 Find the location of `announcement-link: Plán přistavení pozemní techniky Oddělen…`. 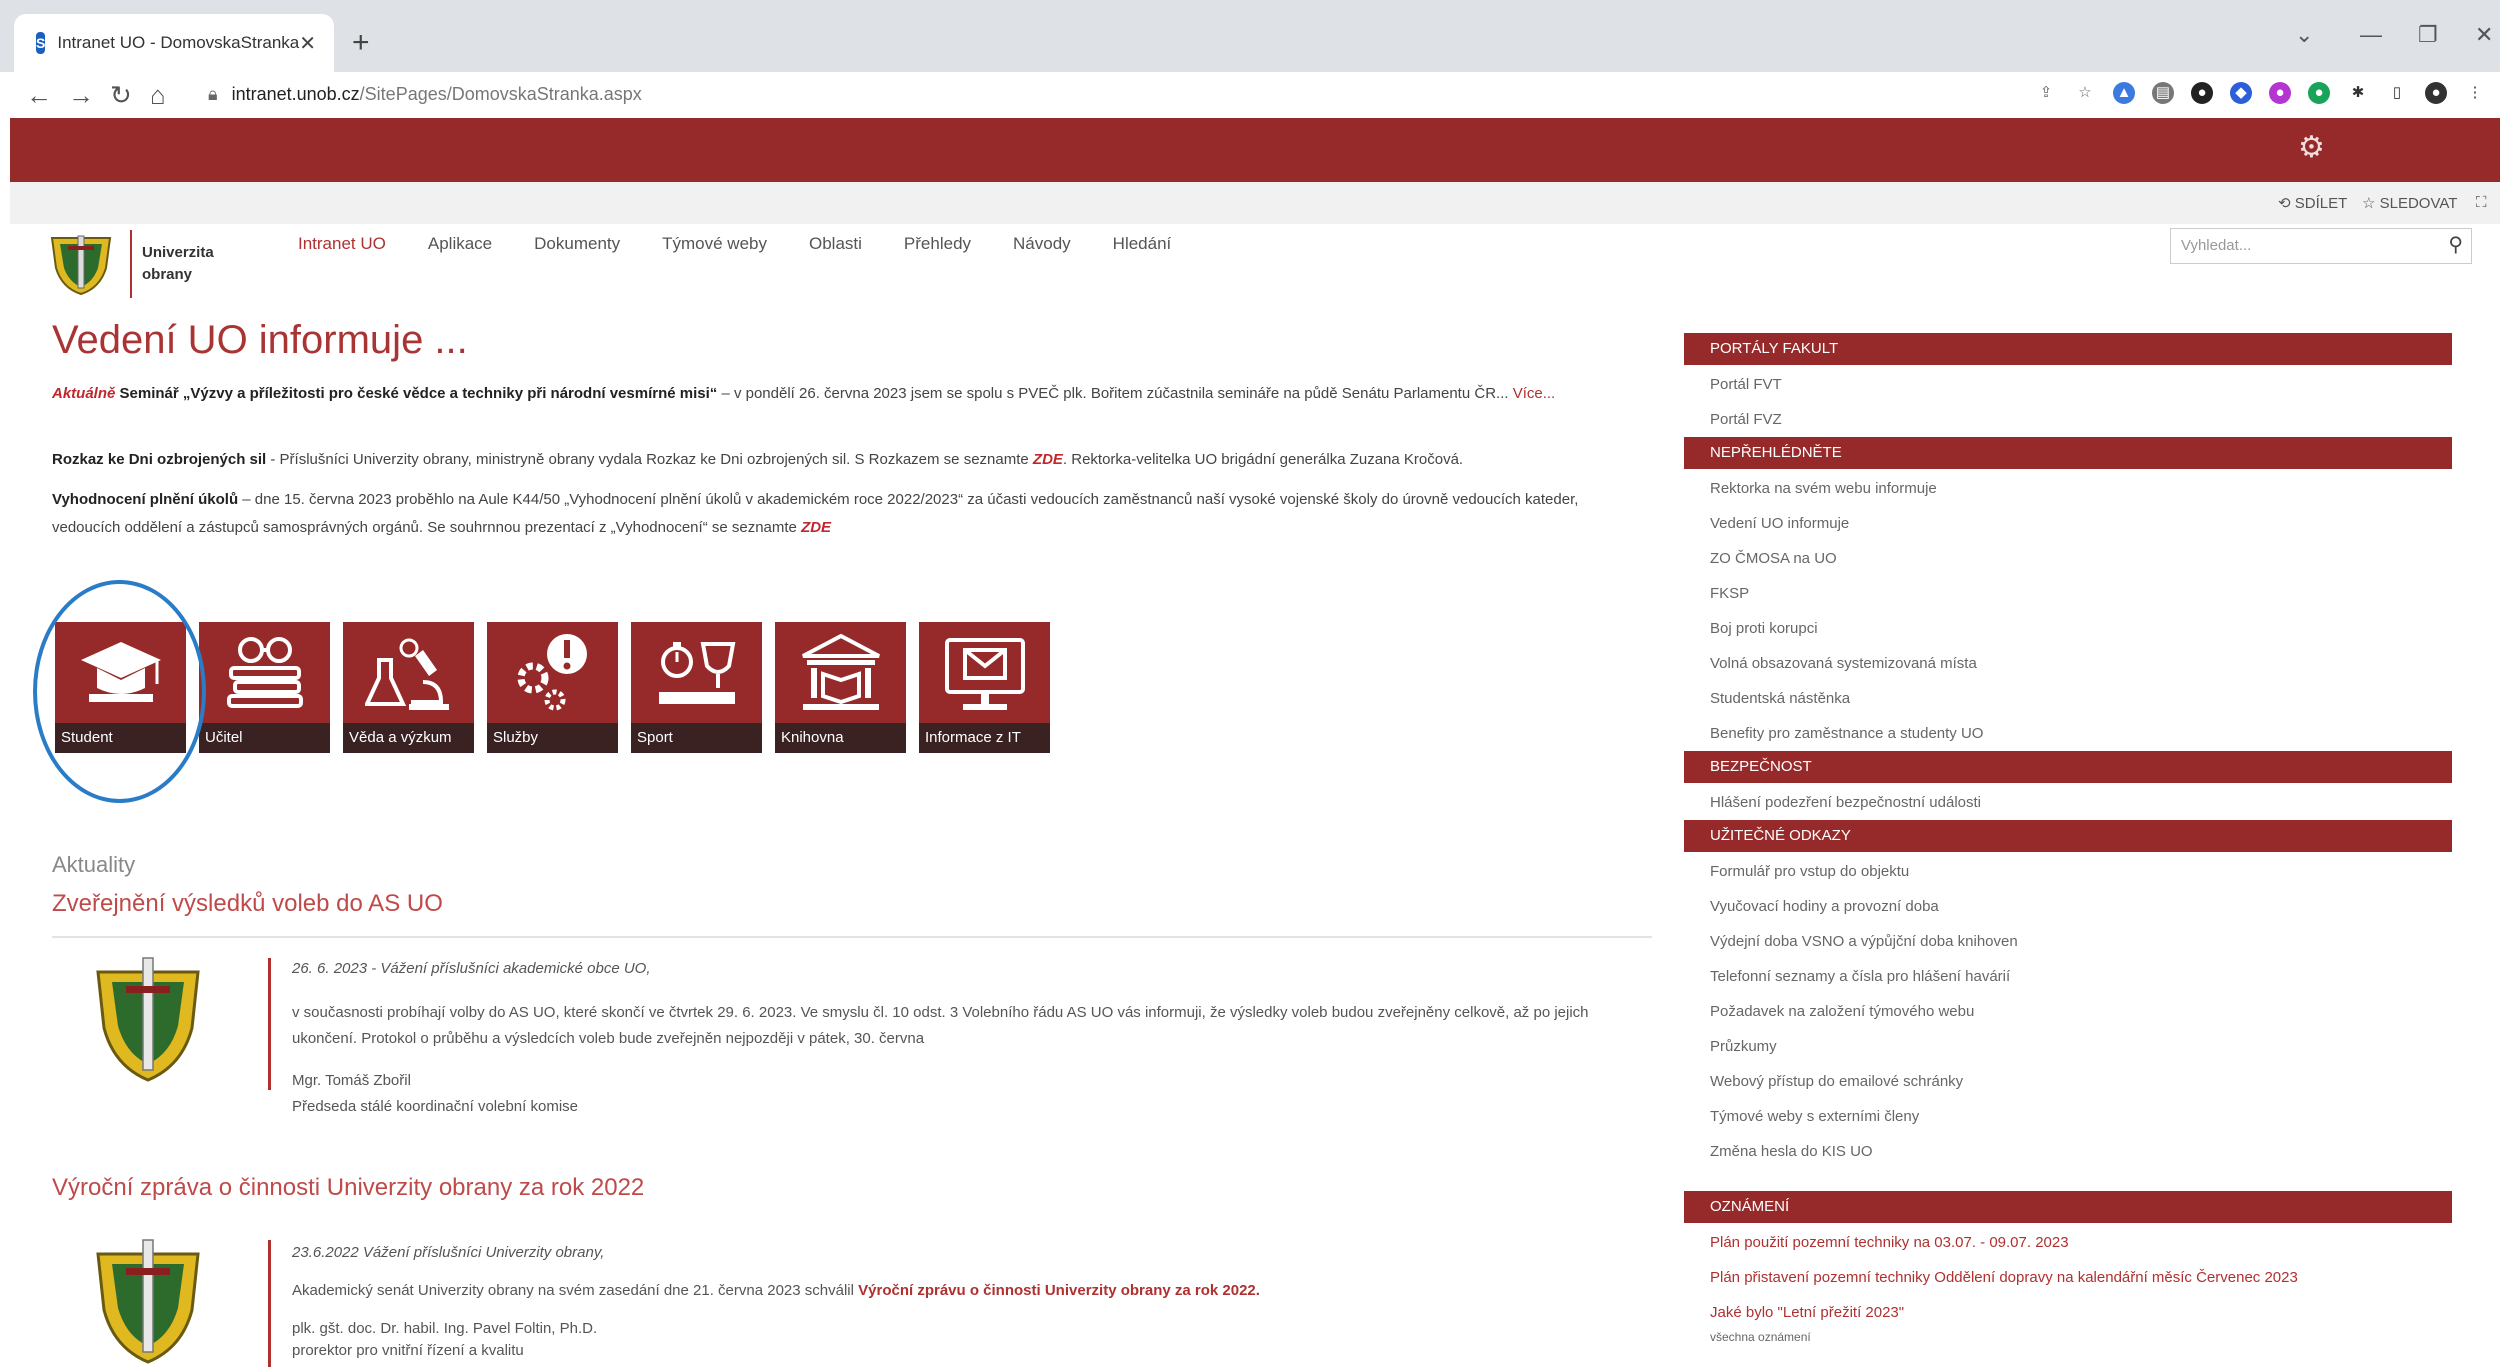

announcement-link: Plán přistavení pozemní techniky Oddělen… is located at coordinates (2068, 1277).